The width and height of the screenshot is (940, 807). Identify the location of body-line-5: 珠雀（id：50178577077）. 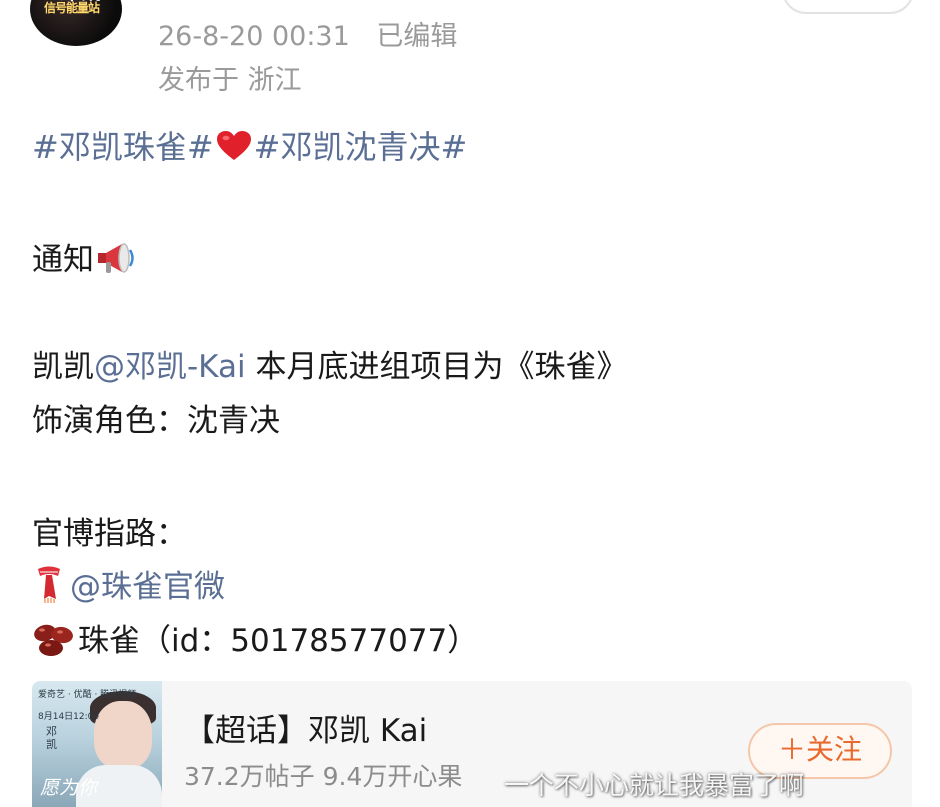
(255, 637).